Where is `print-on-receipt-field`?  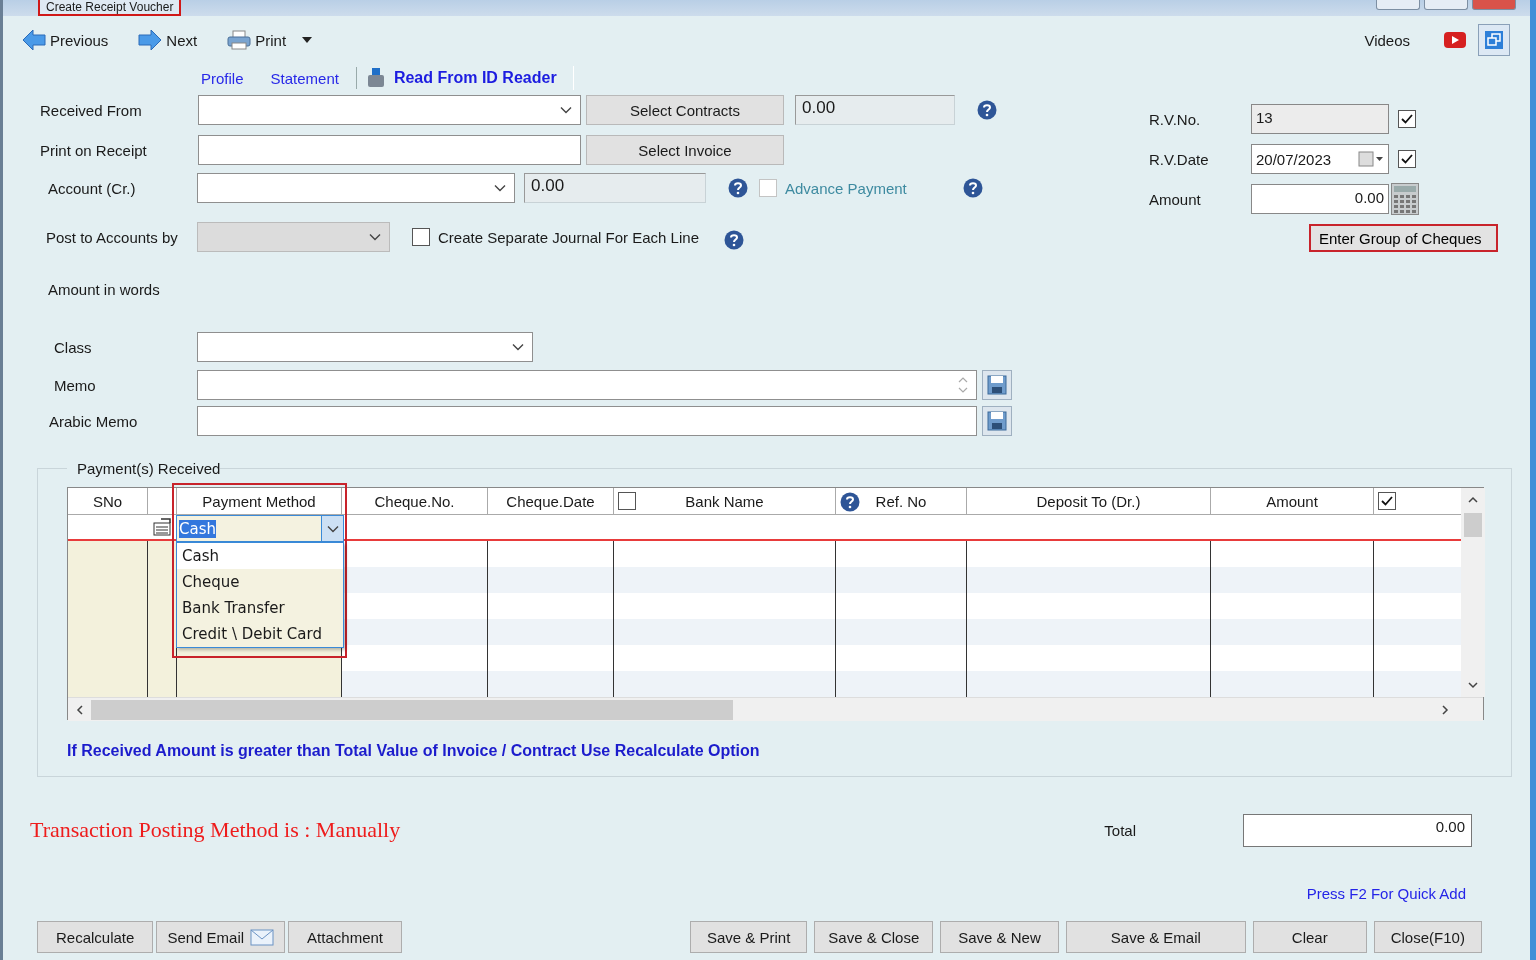
print-on-receipt-field is located at coordinates (389, 150).